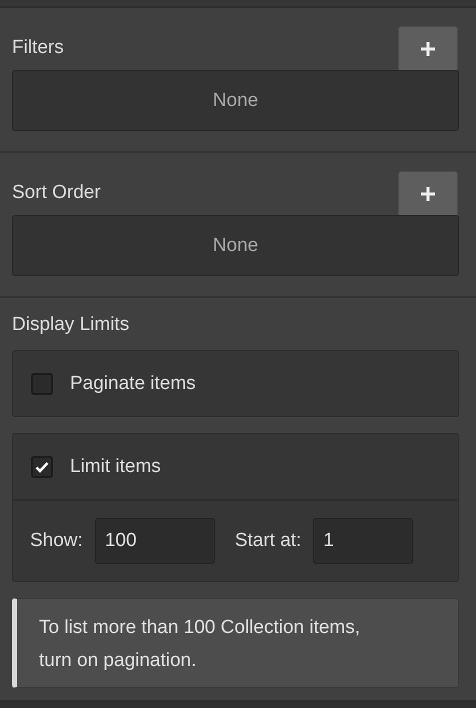 The height and width of the screenshot is (708, 476). What do you see at coordinates (38, 48) in the screenshot?
I see `section-title: Filters` at bounding box center [38, 48].